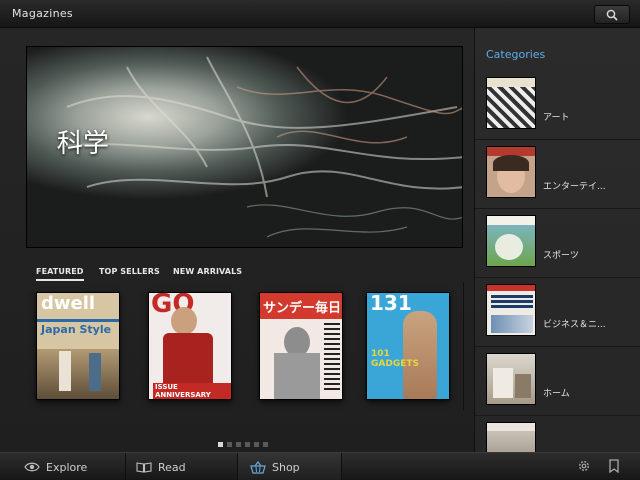  I want to click on category-item-art: アート, so click(557, 106).